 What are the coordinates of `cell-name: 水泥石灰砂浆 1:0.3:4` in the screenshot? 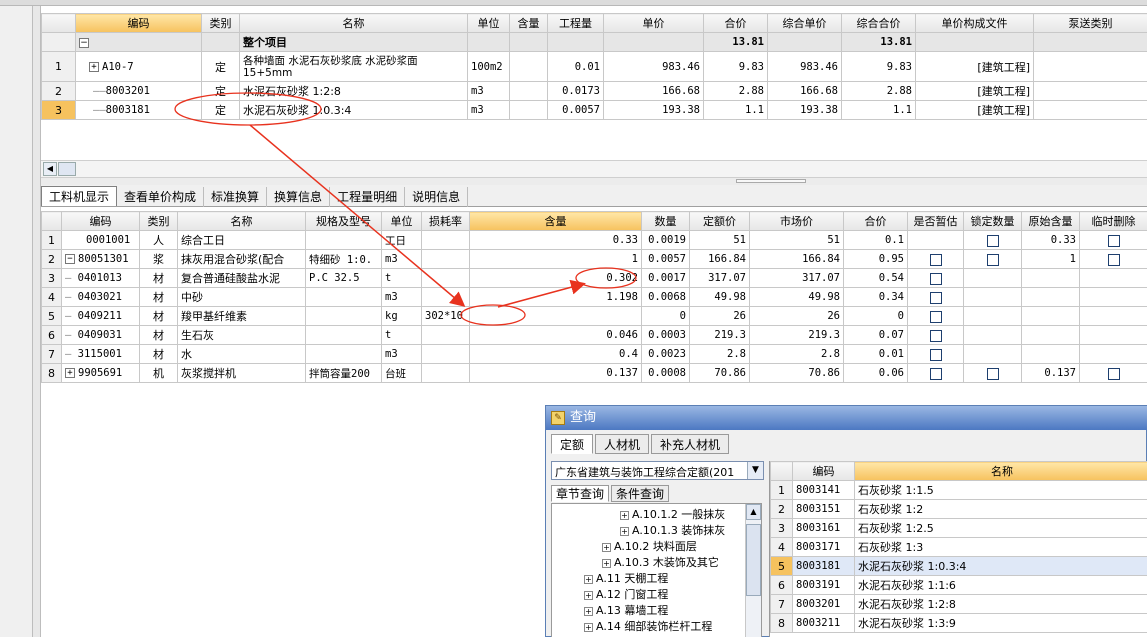 It's located at (1000, 566).